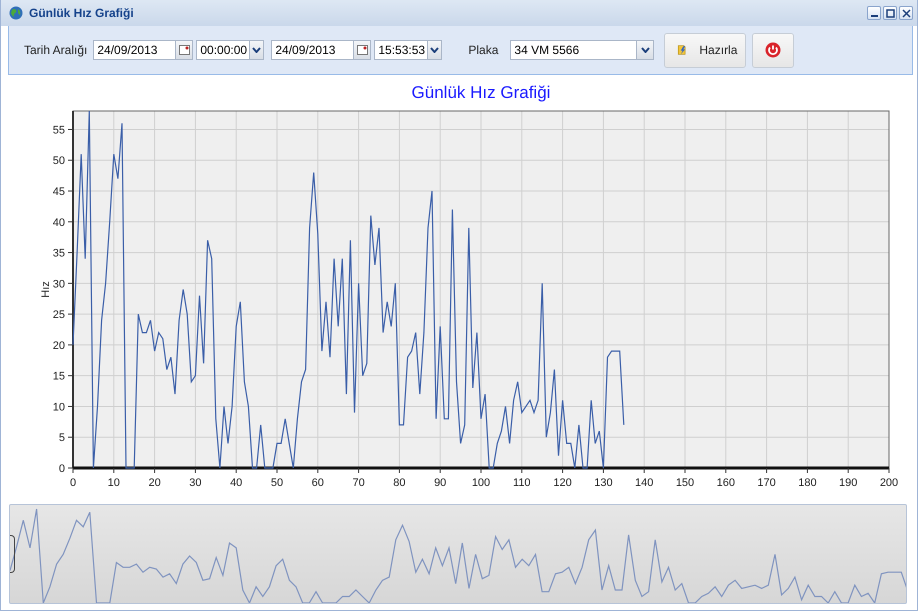  Describe the element at coordinates (582, 50) in the screenshot. I see `plate-dropdown: 34 VM 5566` at that location.